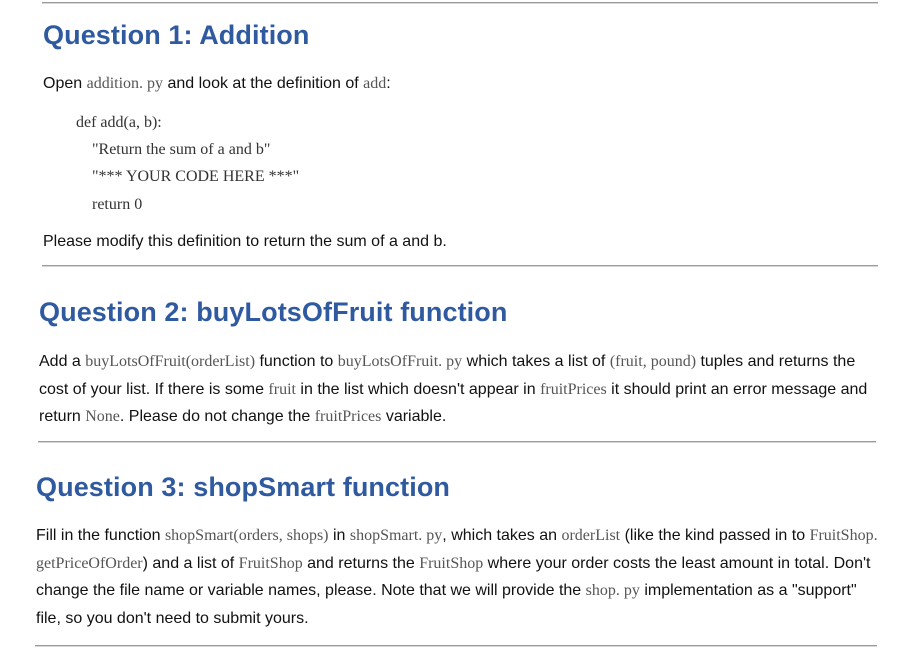 This screenshot has width=903, height=652. Describe the element at coordinates (270, 563) in the screenshot. I see `q3-code-fruitshop: FruitShop` at that location.